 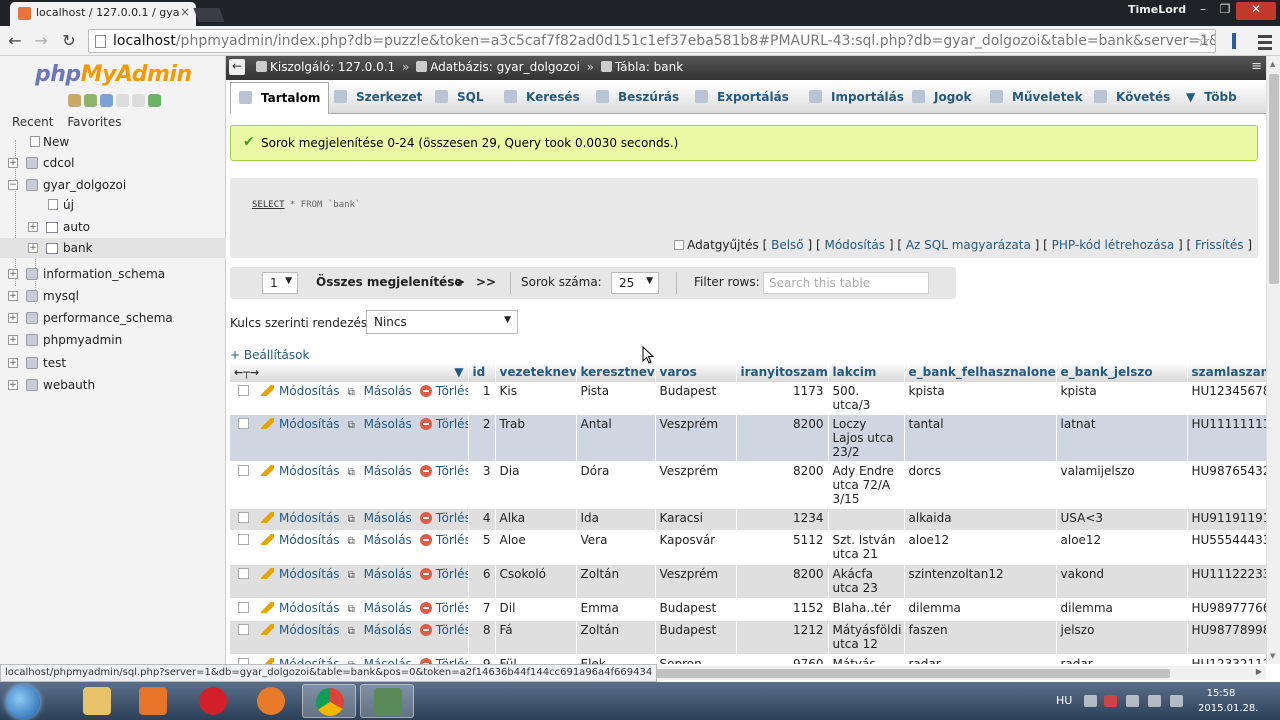 What do you see at coordinates (113, 274) in the screenshot?
I see `tree-item-information-schema: + information_schema` at bounding box center [113, 274].